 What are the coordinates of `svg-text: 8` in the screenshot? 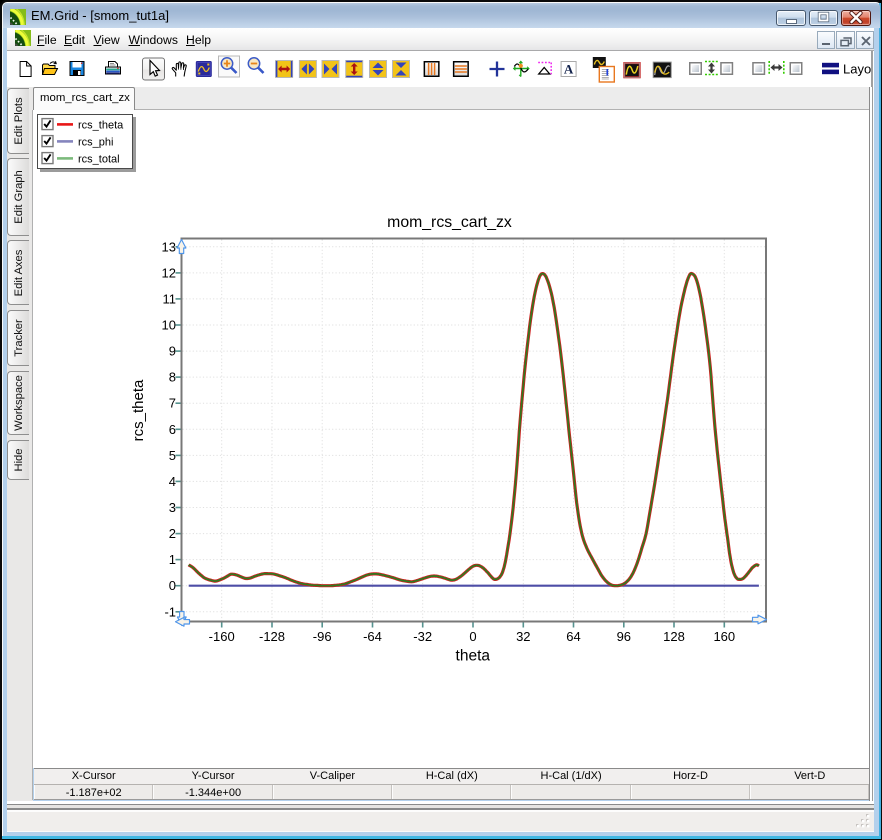 It's located at (172, 377).